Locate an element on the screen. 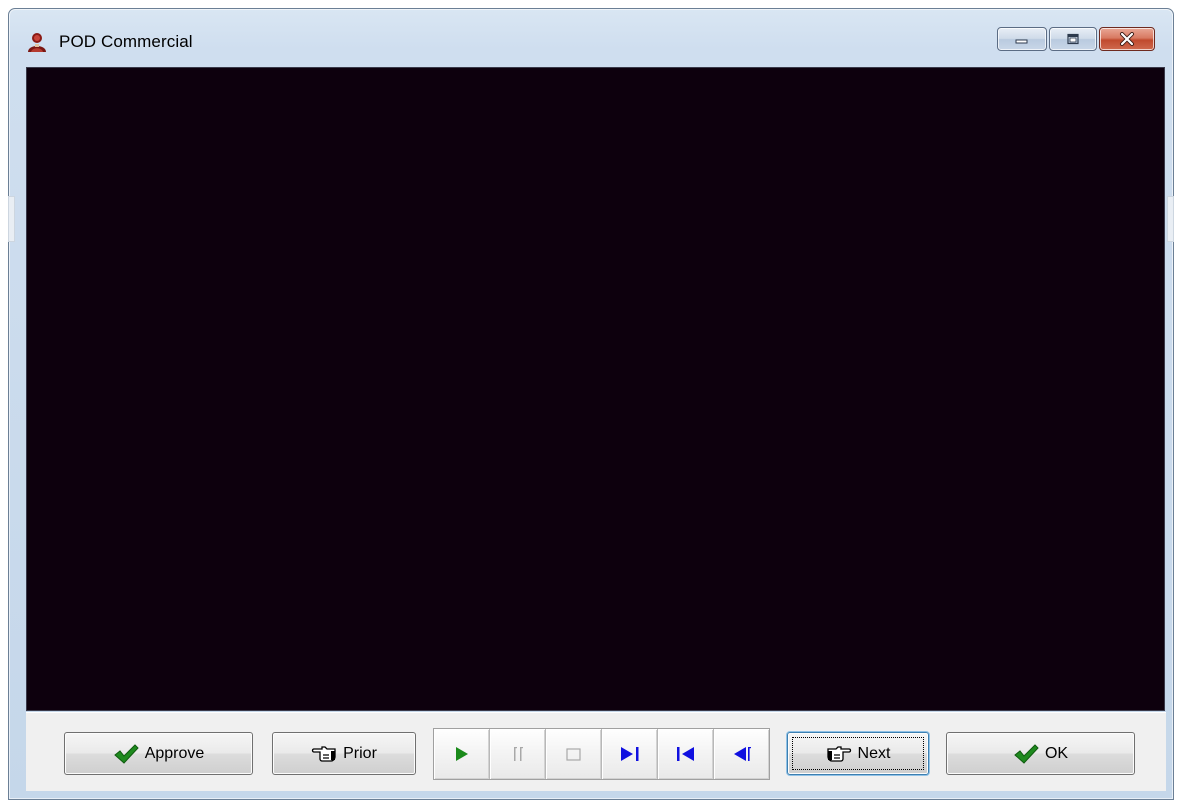  next-button: Next is located at coordinates (858, 753).